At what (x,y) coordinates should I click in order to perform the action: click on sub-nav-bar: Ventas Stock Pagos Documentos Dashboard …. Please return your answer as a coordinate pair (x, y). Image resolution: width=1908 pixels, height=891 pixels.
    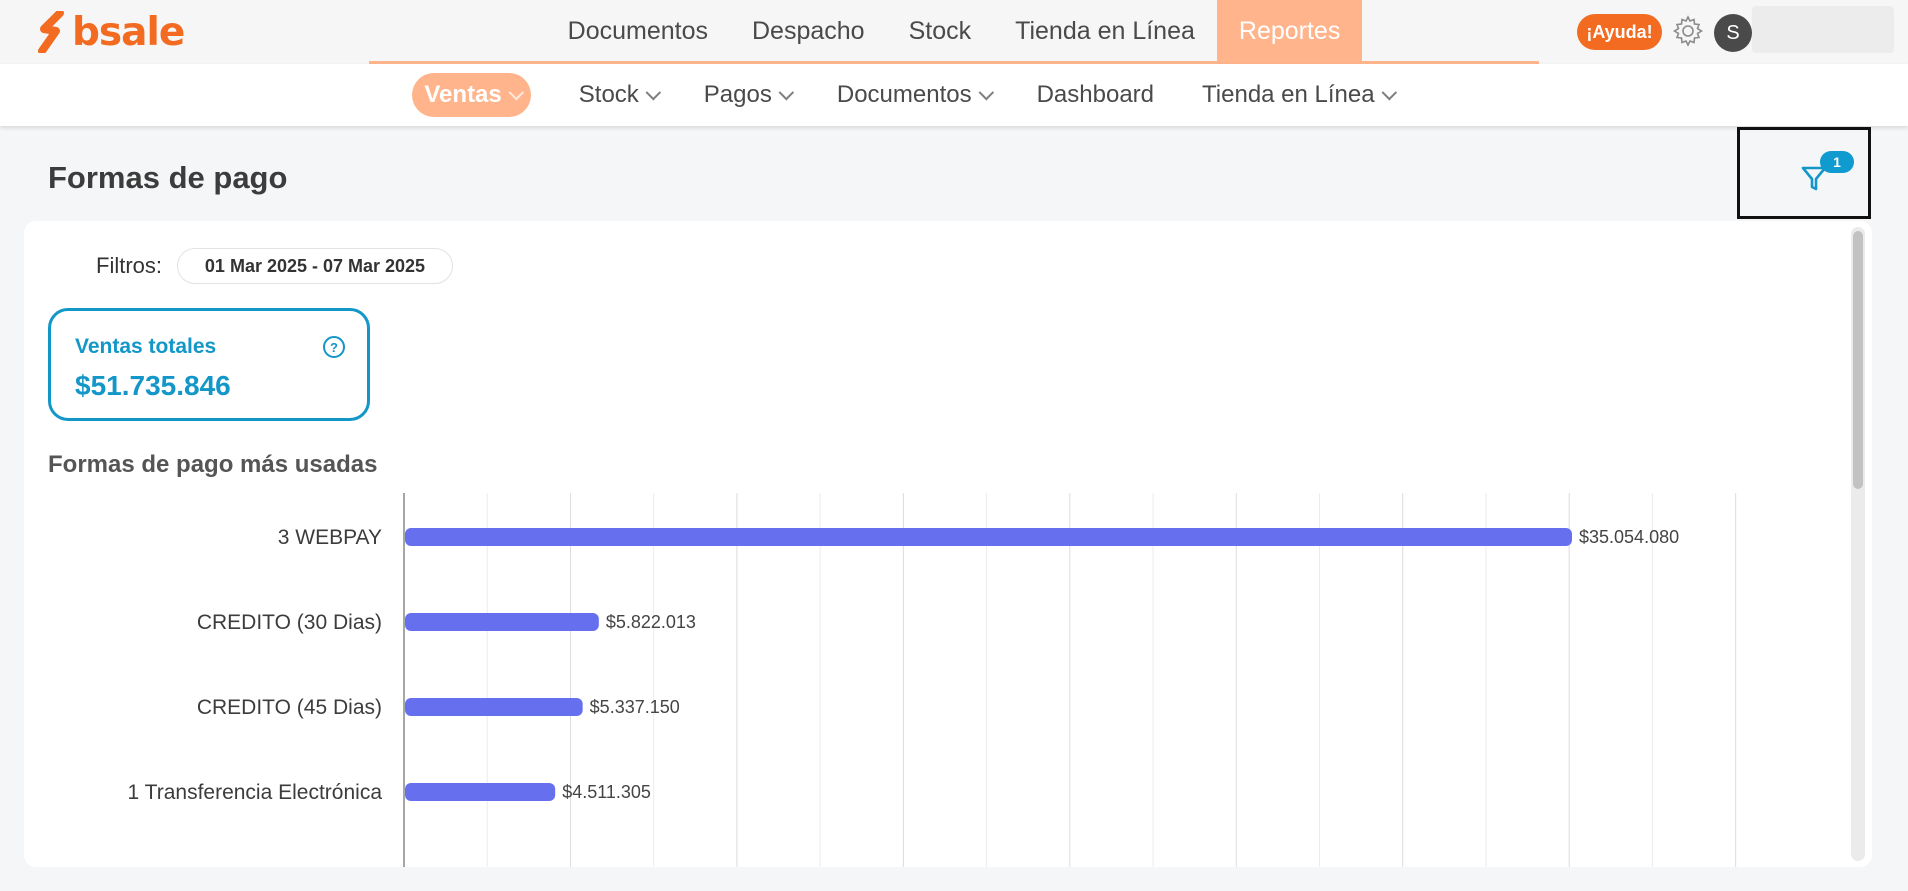
    Looking at the image, I should click on (954, 95).